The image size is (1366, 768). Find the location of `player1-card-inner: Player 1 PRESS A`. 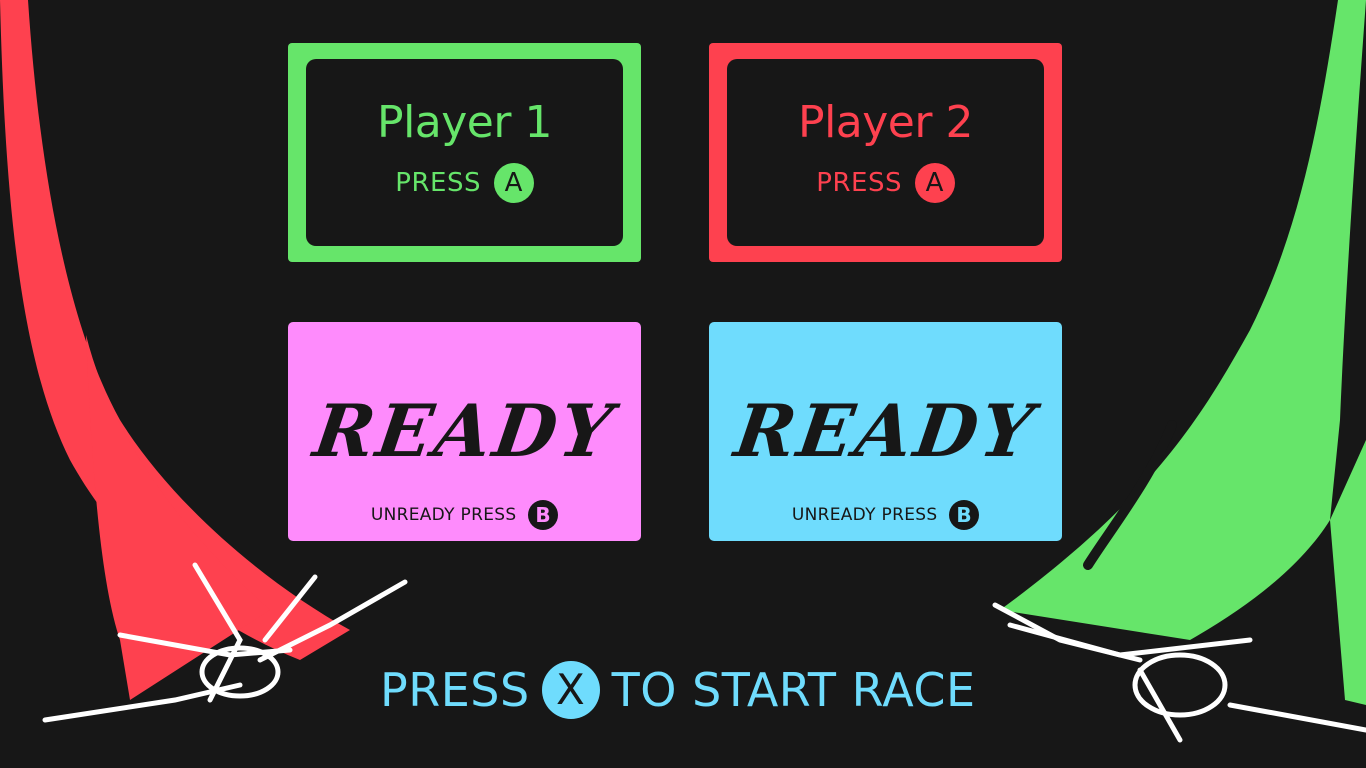

player1-card-inner: Player 1 PRESS A is located at coordinates (464, 152).